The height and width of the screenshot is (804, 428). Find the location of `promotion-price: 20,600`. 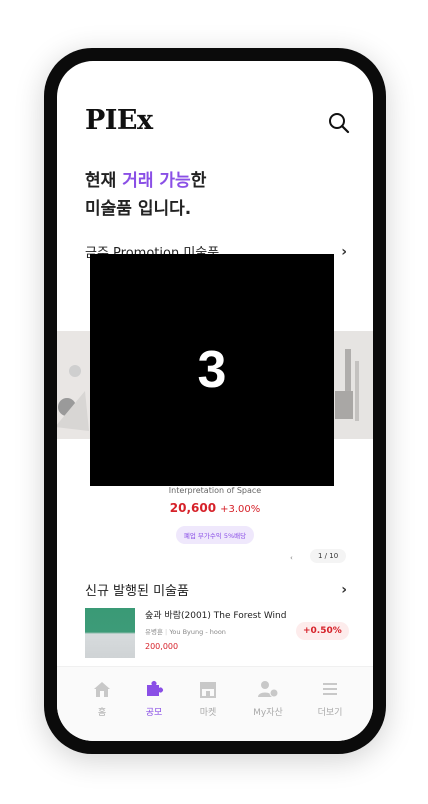

promotion-price: 20,600 is located at coordinates (193, 508).